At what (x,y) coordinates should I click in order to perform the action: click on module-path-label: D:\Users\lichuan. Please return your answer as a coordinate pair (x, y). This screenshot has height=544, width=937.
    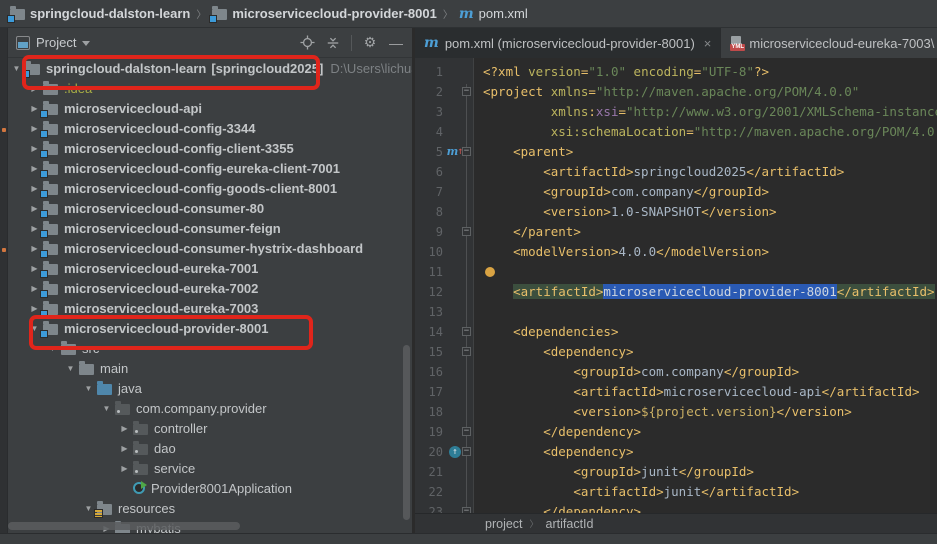
    Looking at the image, I should click on (371, 68).